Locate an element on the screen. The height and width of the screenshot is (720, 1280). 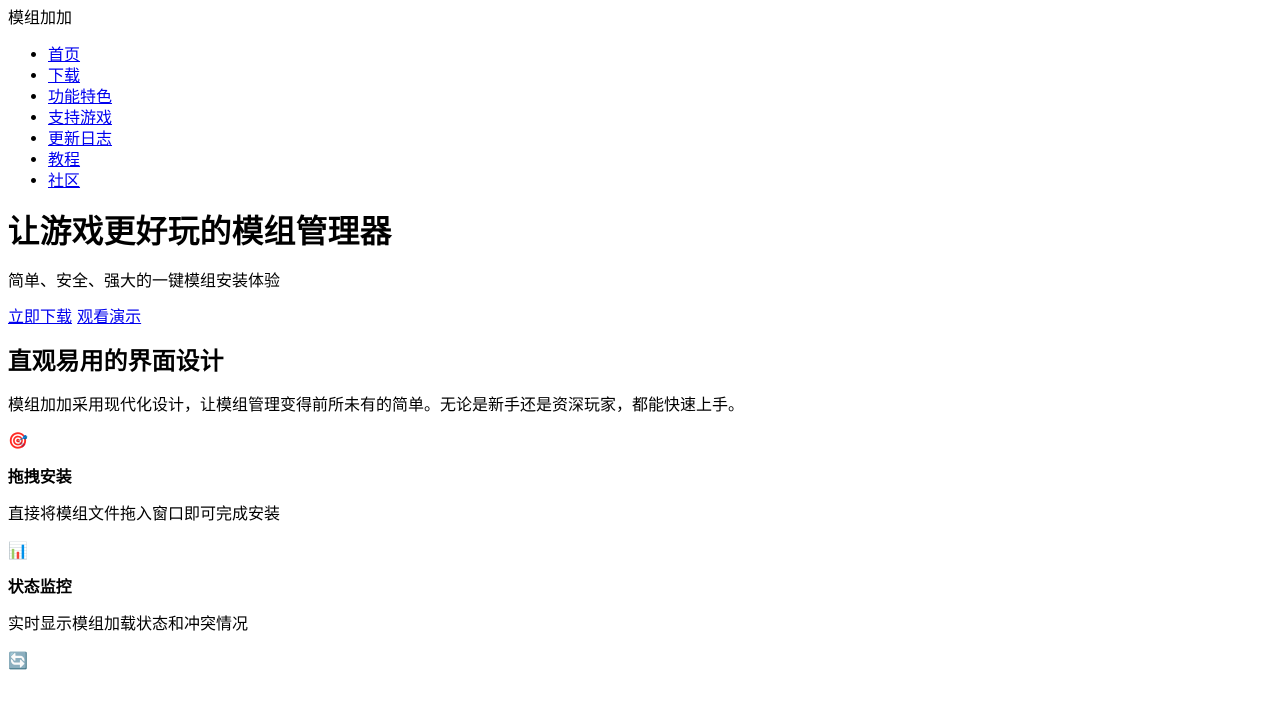
target-icon: 🎯 is located at coordinates (18, 440).